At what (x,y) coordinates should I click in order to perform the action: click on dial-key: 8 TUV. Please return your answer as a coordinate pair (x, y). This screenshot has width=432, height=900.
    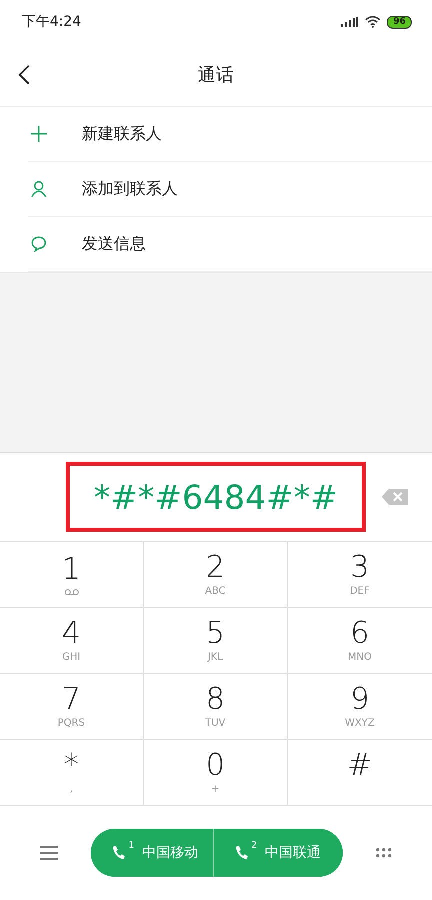
    Looking at the image, I should click on (216, 707).